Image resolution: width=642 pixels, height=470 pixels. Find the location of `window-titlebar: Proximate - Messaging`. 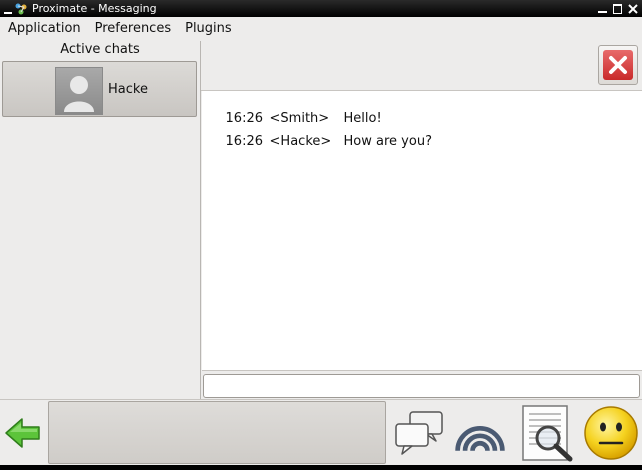

window-titlebar: Proximate - Messaging is located at coordinates (321, 8).